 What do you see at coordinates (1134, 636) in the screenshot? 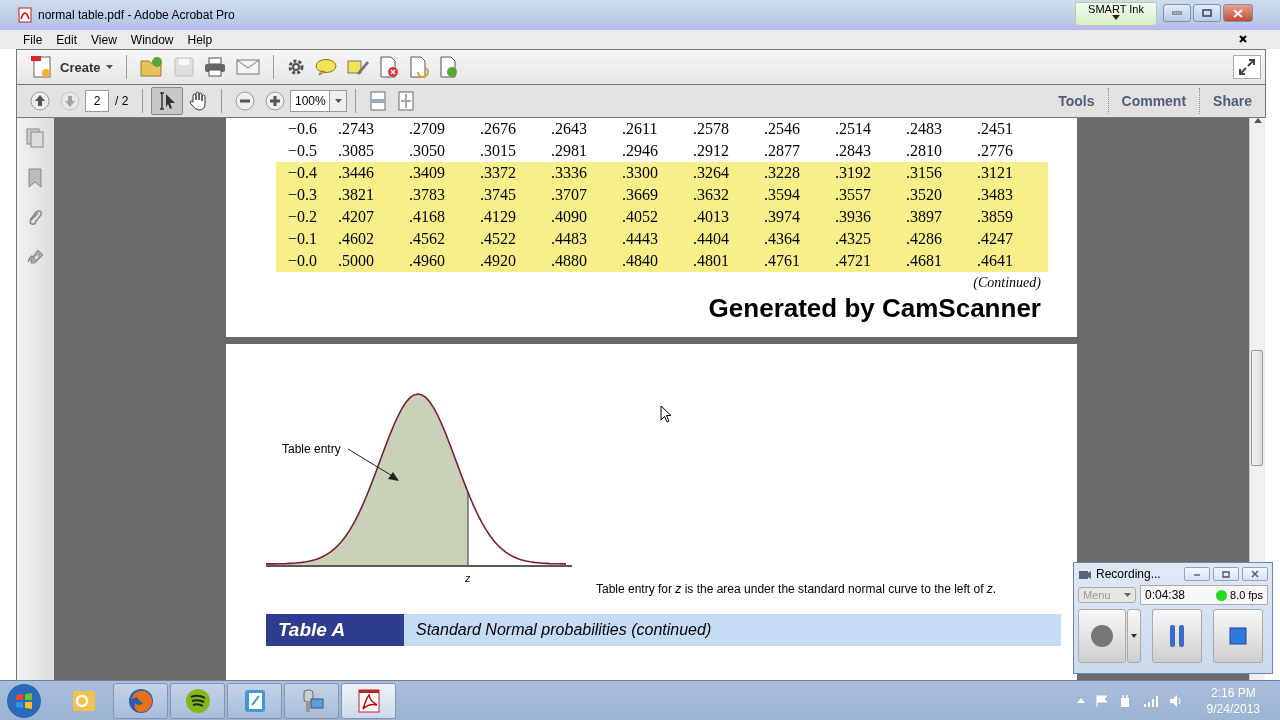
I see `record-options-button` at bounding box center [1134, 636].